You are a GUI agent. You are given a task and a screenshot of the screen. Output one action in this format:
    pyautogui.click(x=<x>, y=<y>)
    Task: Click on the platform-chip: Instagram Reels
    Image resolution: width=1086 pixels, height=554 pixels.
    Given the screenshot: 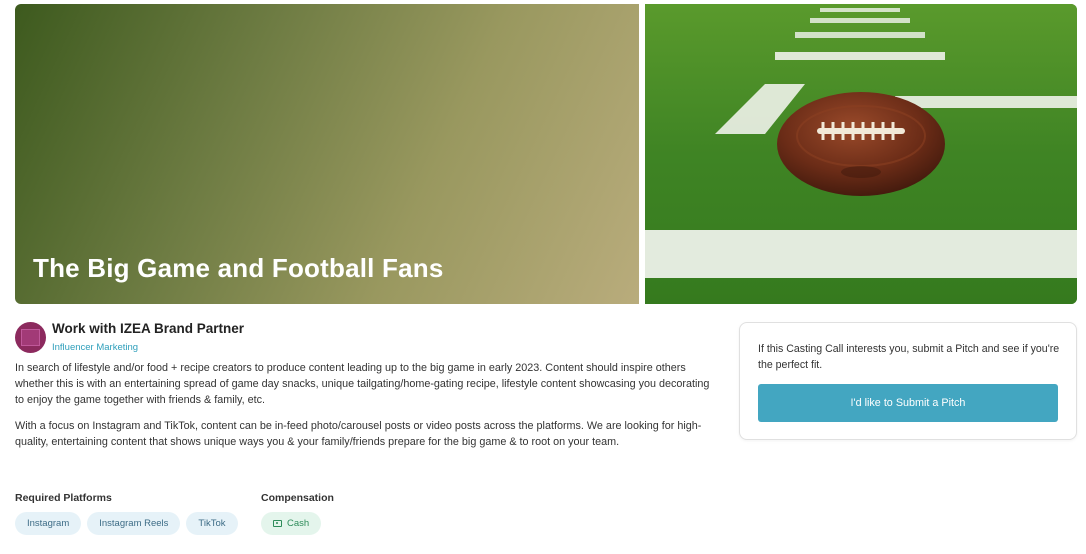 What is the action you would take?
    pyautogui.click(x=134, y=523)
    